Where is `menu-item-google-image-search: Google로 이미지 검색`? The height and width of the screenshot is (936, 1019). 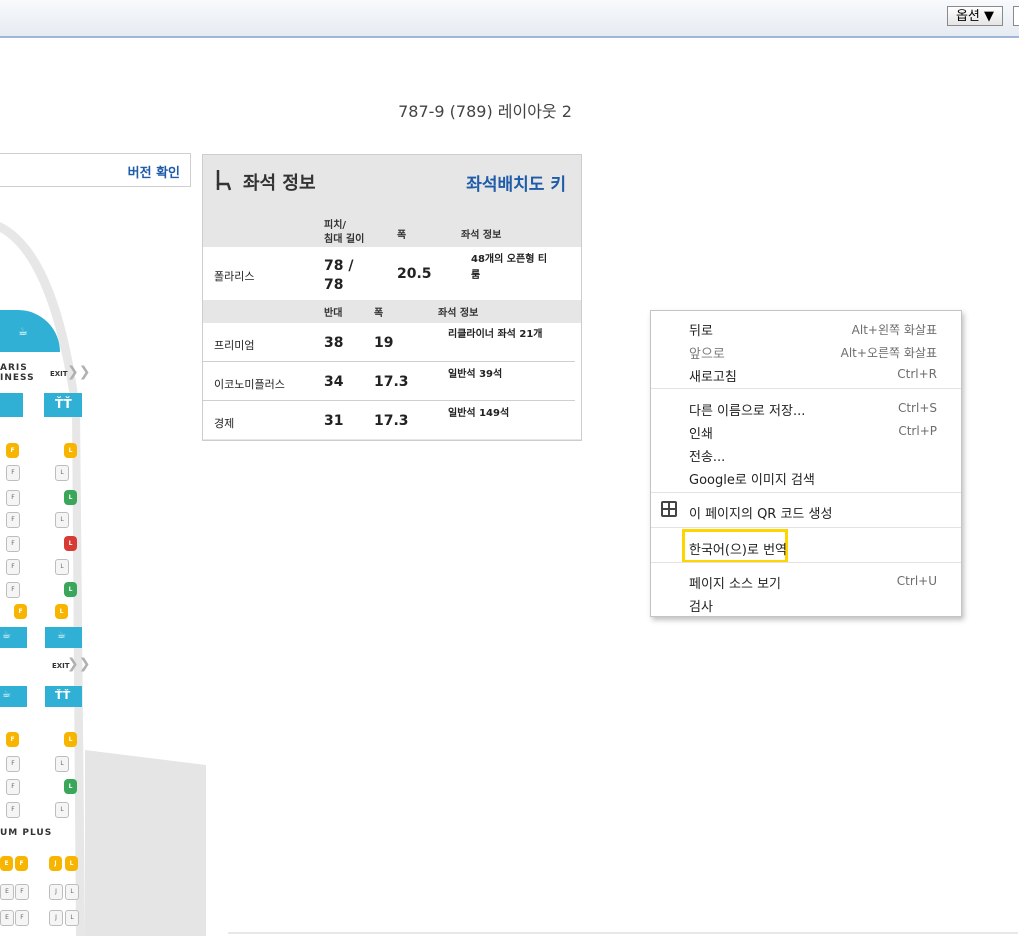 menu-item-google-image-search: Google로 이미지 검색 is located at coordinates (752, 478).